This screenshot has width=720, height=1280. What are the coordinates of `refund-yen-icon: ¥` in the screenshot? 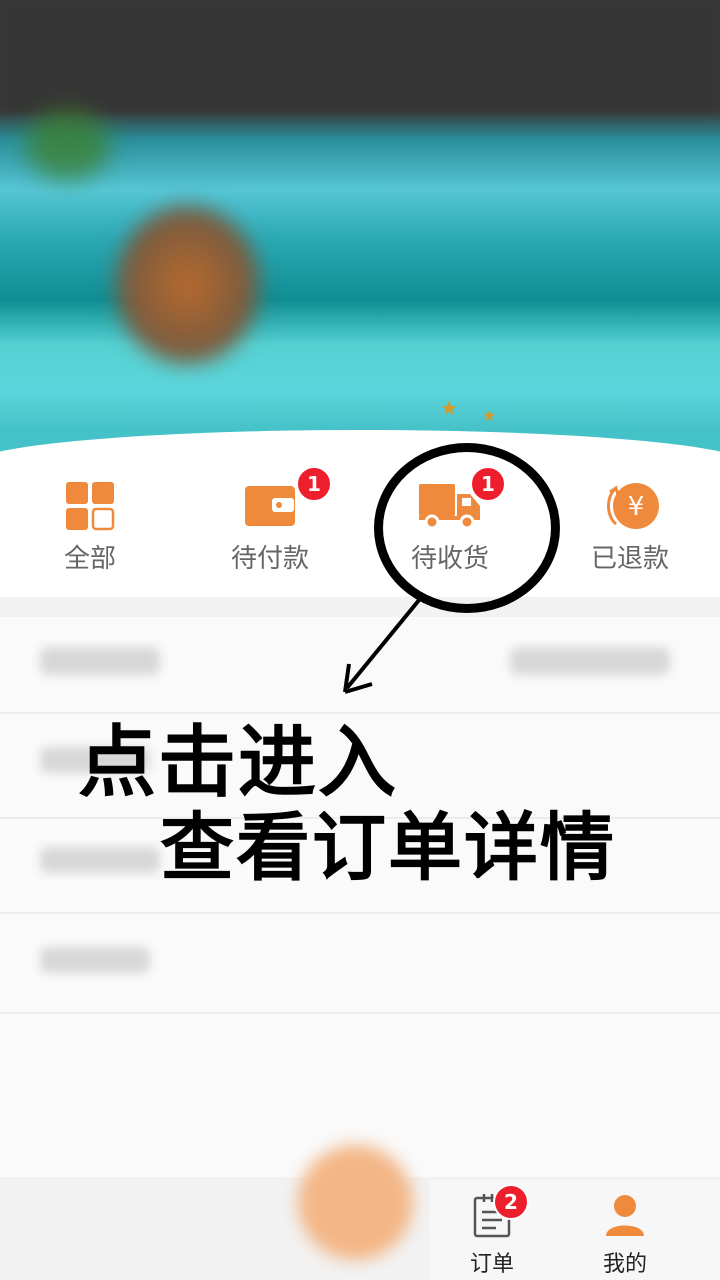 It's located at (633, 506).